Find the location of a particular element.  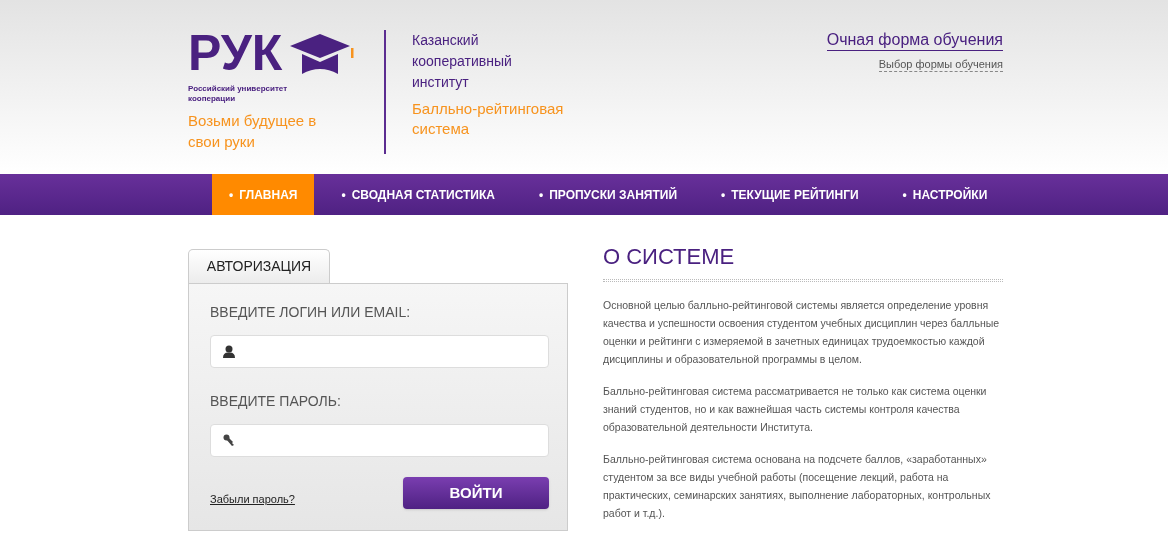

forgot-password-link: Забыли пароль? is located at coordinates (252, 499).